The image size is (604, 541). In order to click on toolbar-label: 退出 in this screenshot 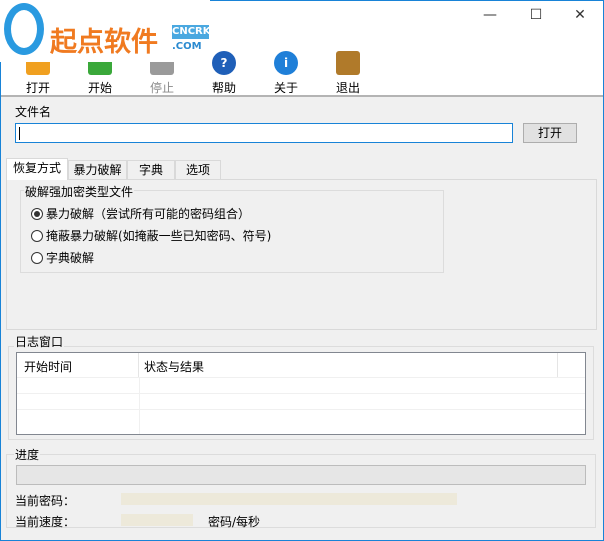, I will do `click(347, 88)`.